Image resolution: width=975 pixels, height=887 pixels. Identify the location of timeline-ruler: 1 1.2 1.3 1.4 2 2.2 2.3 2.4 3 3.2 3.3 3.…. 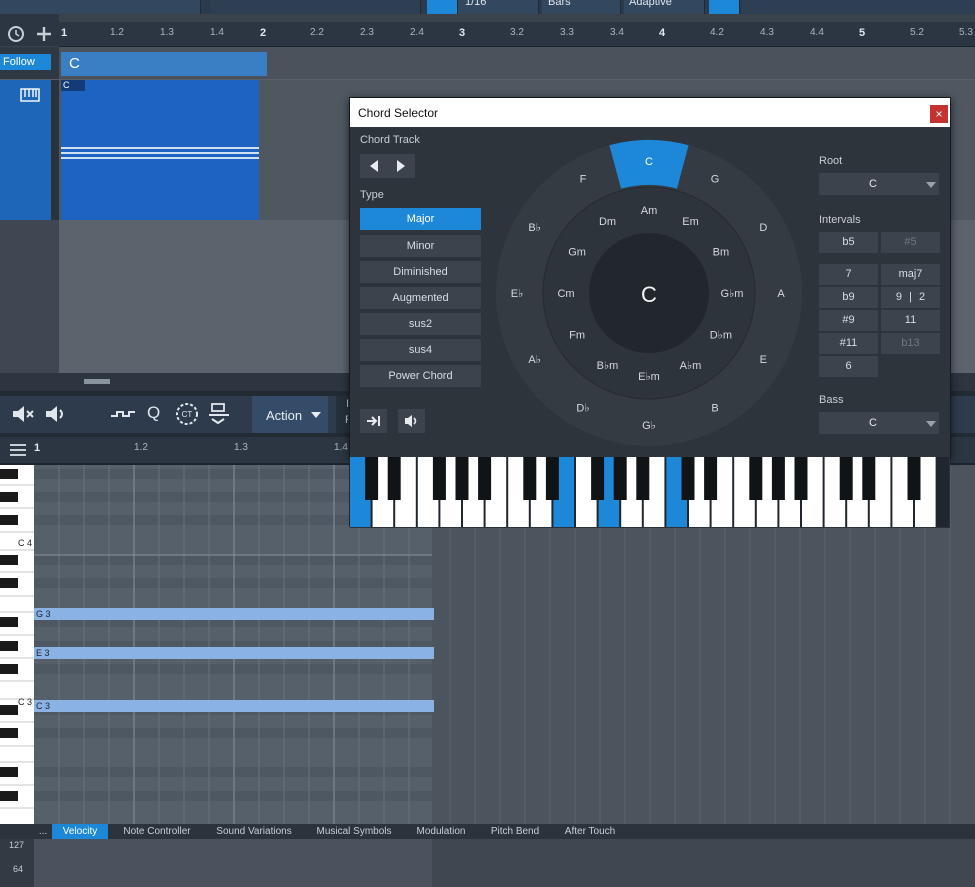
(517, 34).